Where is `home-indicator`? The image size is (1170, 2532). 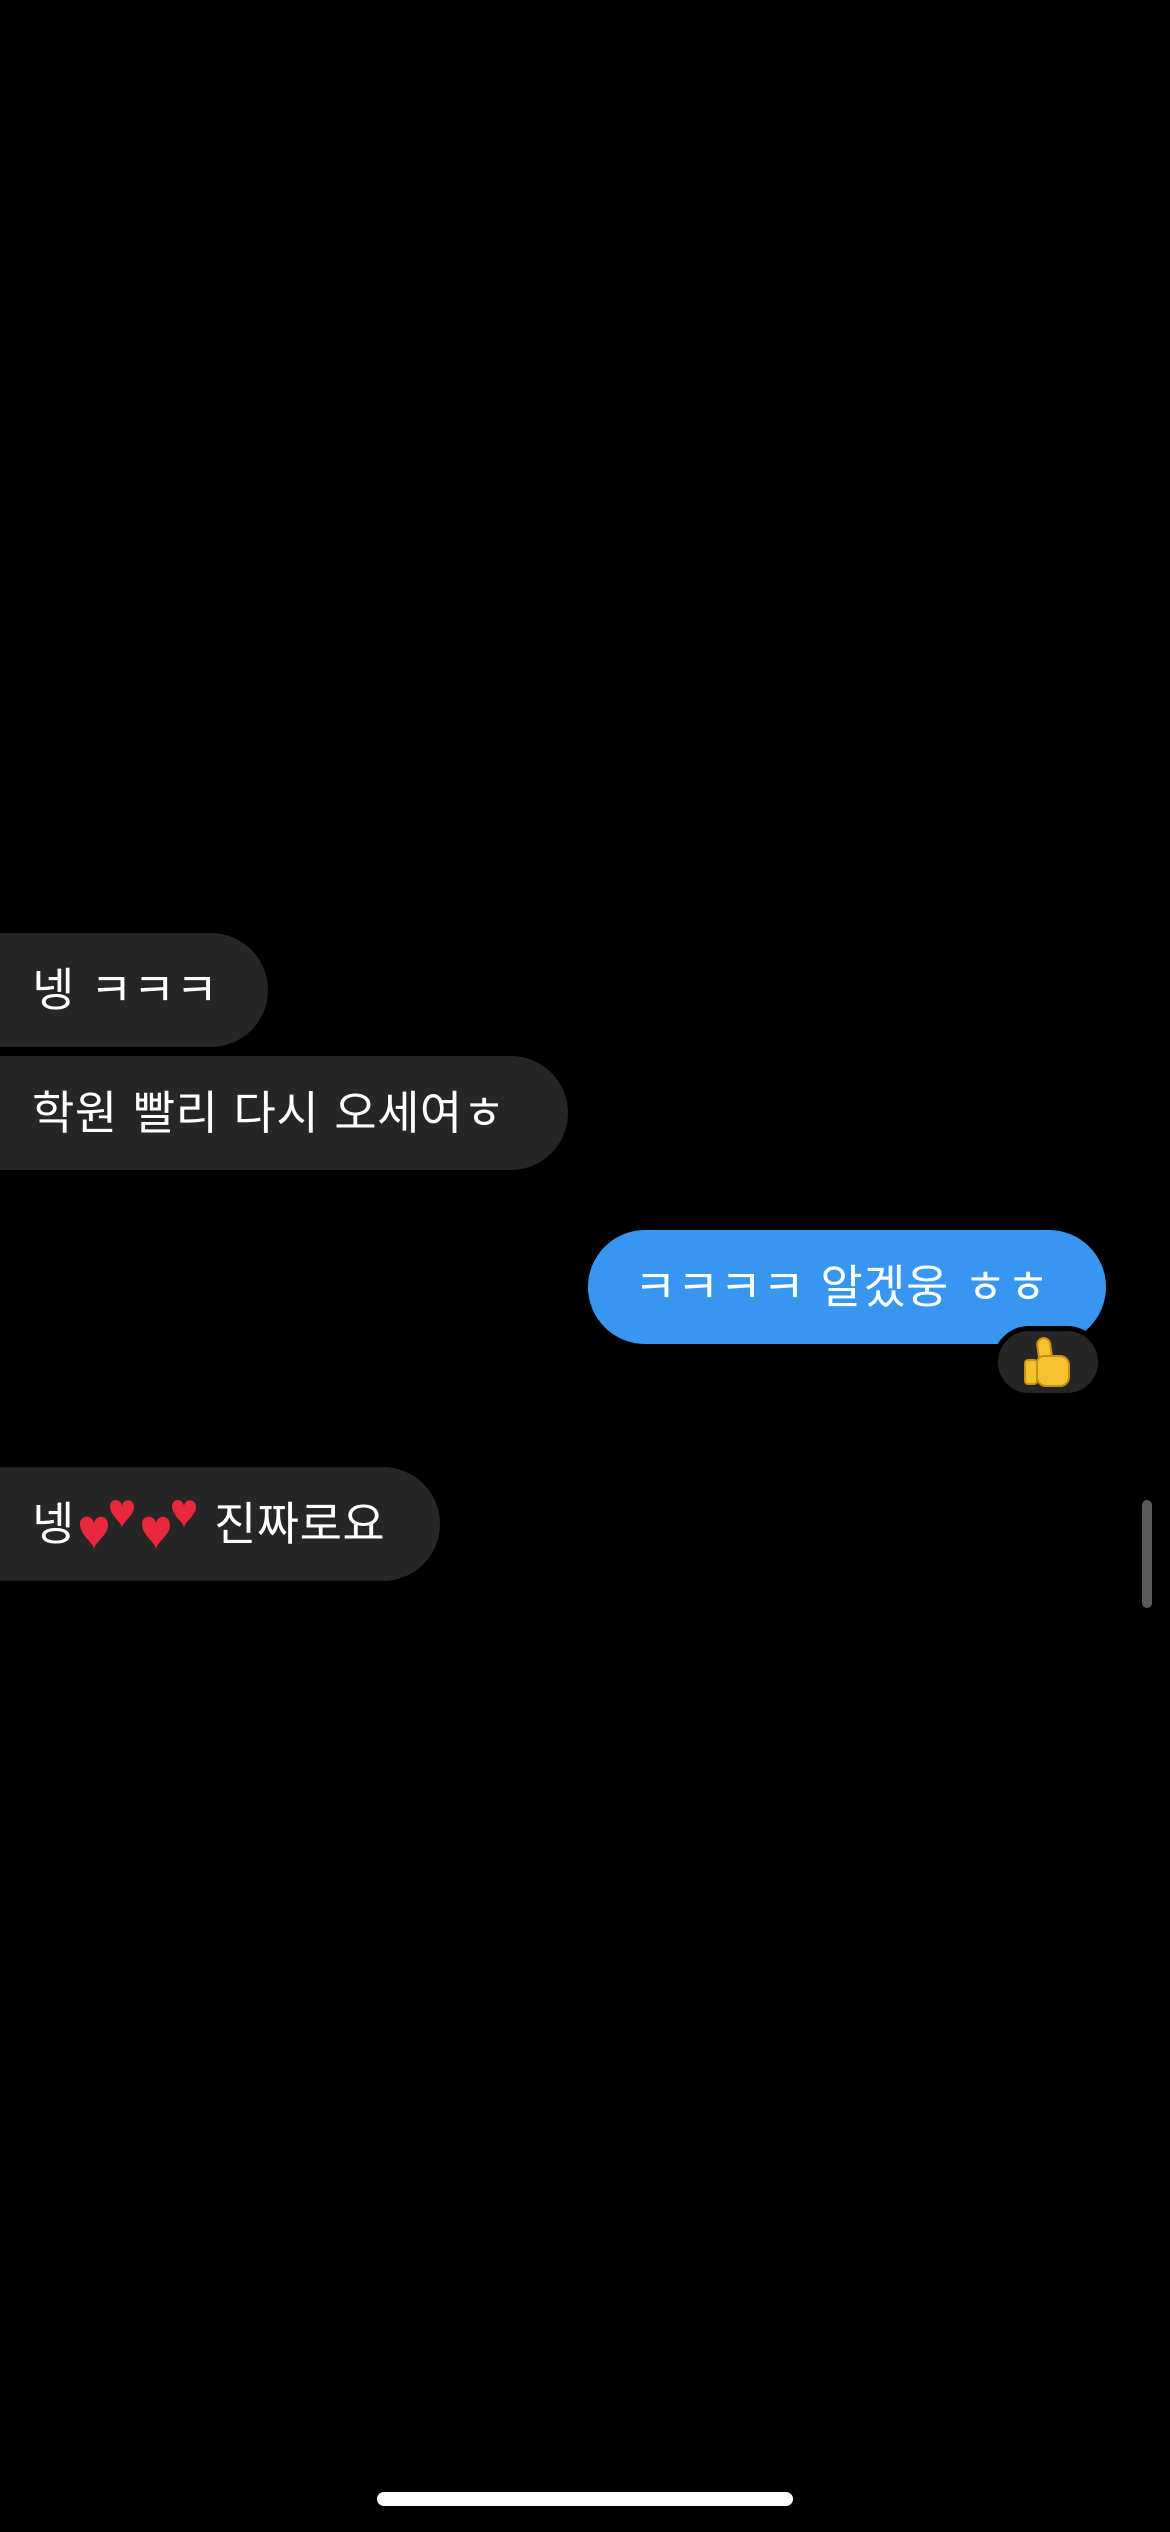 home-indicator is located at coordinates (585, 2499).